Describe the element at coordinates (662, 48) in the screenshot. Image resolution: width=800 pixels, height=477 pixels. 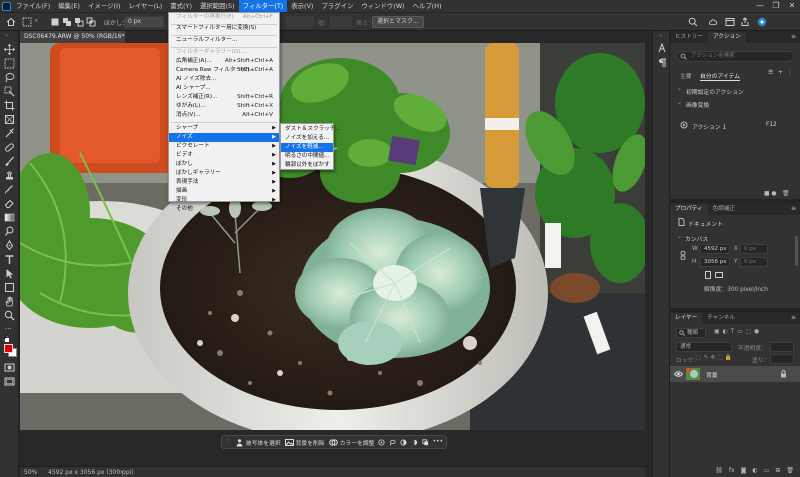
I see `character-panel-icon` at that location.